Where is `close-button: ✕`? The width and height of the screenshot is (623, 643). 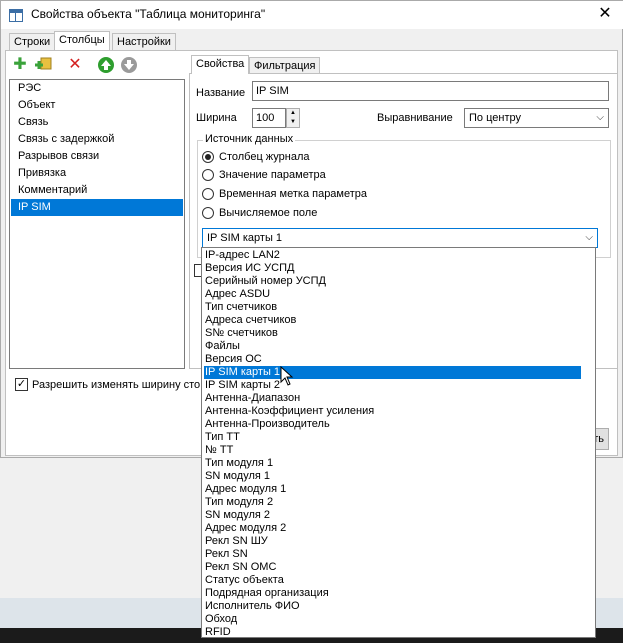
close-button: ✕ is located at coordinates (605, 14).